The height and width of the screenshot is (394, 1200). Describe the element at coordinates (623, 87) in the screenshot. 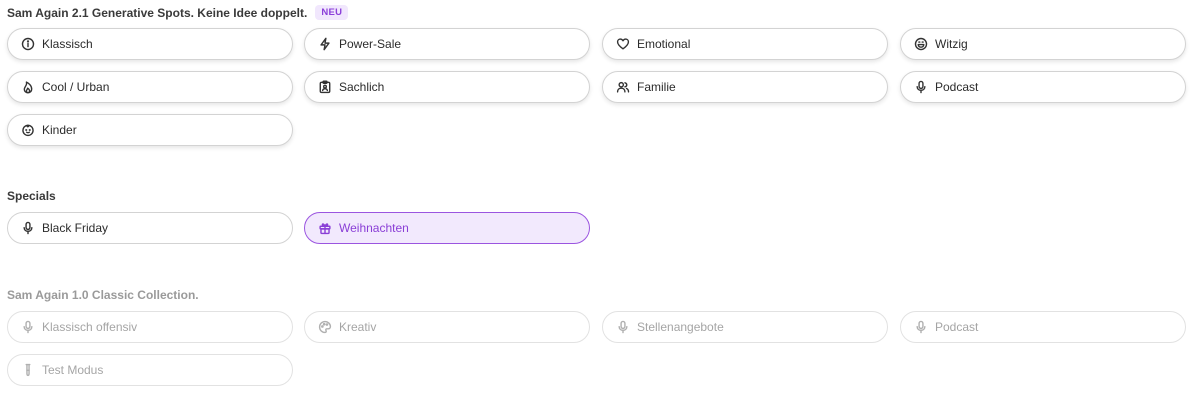

I see `users-icon` at that location.